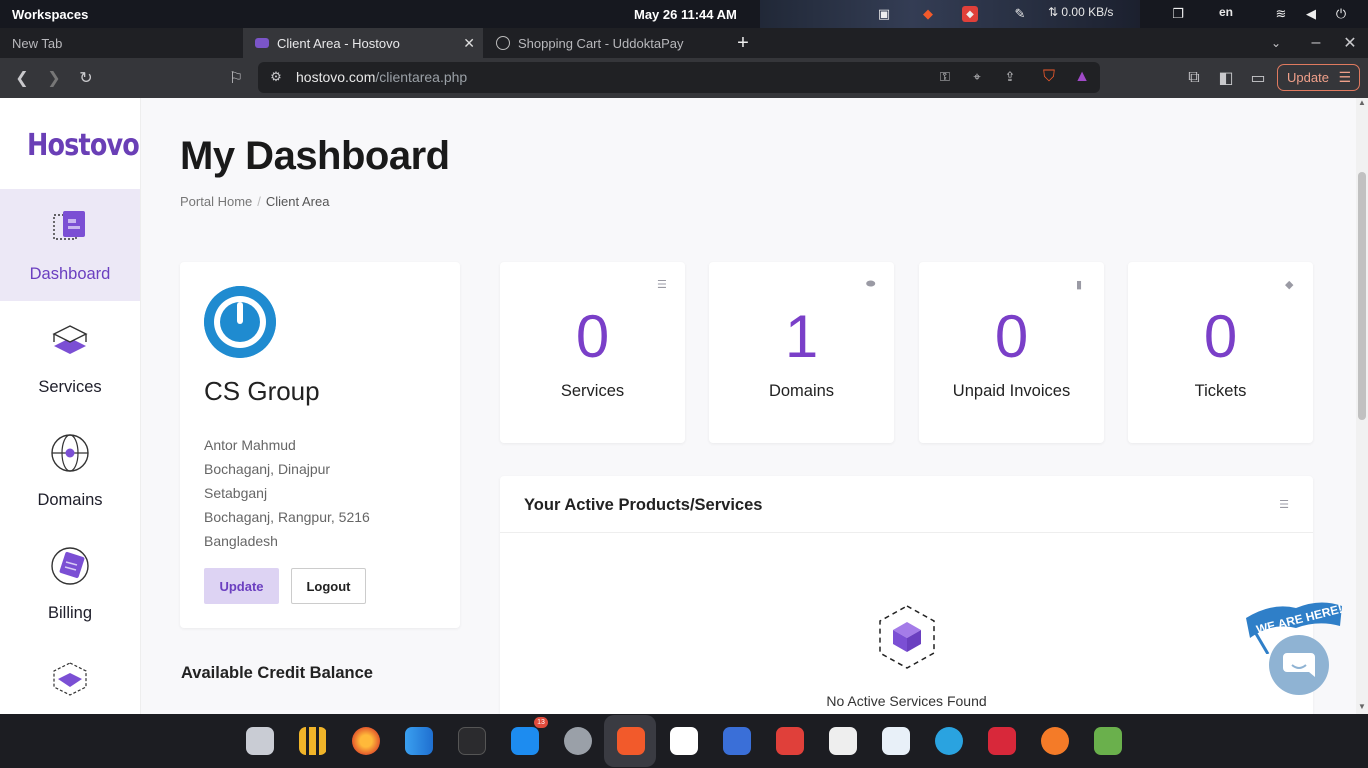  What do you see at coordinates (70, 677) in the screenshot?
I see `sidebar-item-support` at bounding box center [70, 677].